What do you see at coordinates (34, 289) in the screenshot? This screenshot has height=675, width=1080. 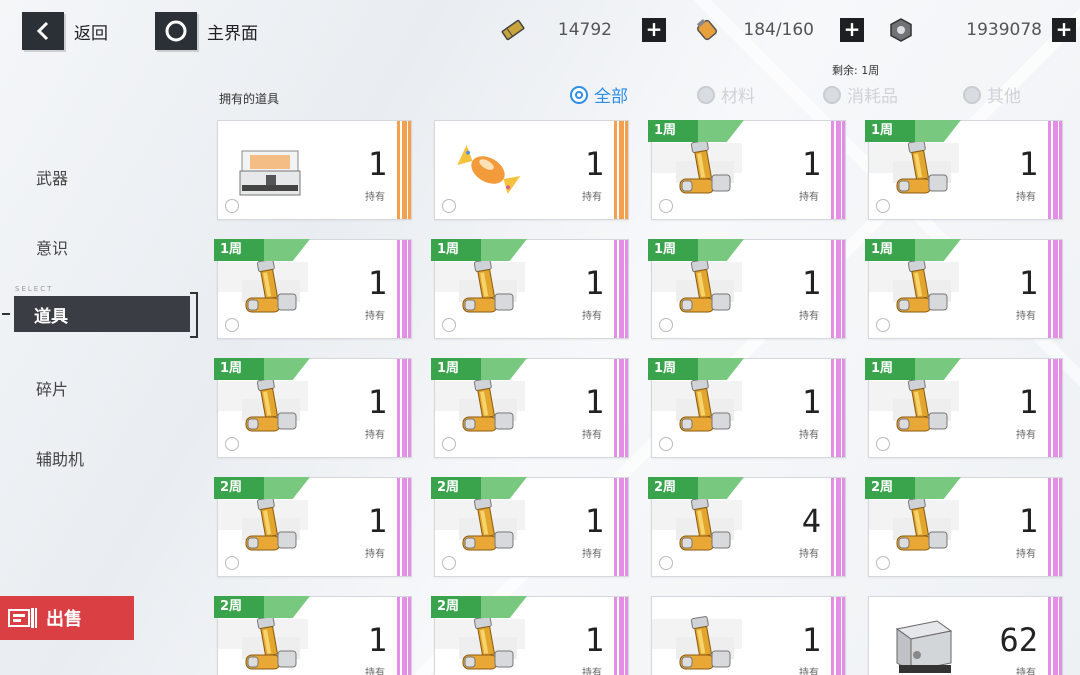 I see `select-indicator: SELECT` at bounding box center [34, 289].